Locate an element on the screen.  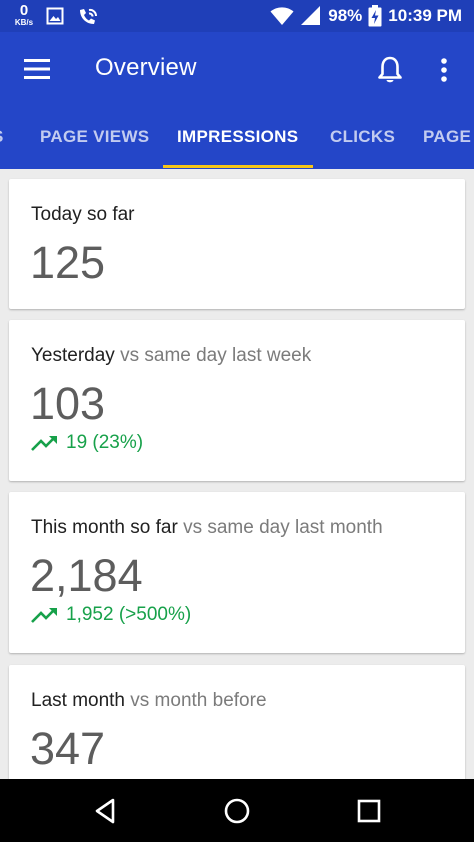
wifi-icon is located at coordinates (282, 16).